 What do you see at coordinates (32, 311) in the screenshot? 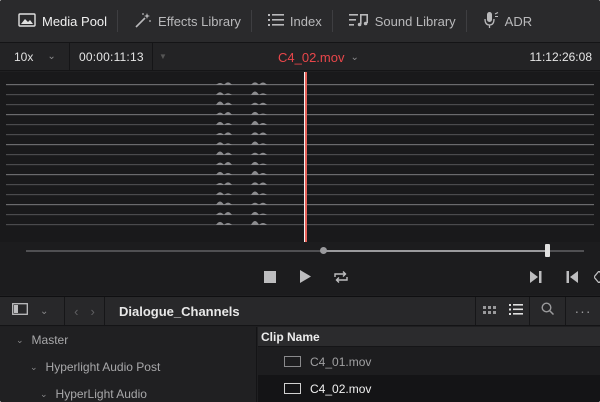
I see `panel-toggle-button: ⌄` at bounding box center [32, 311].